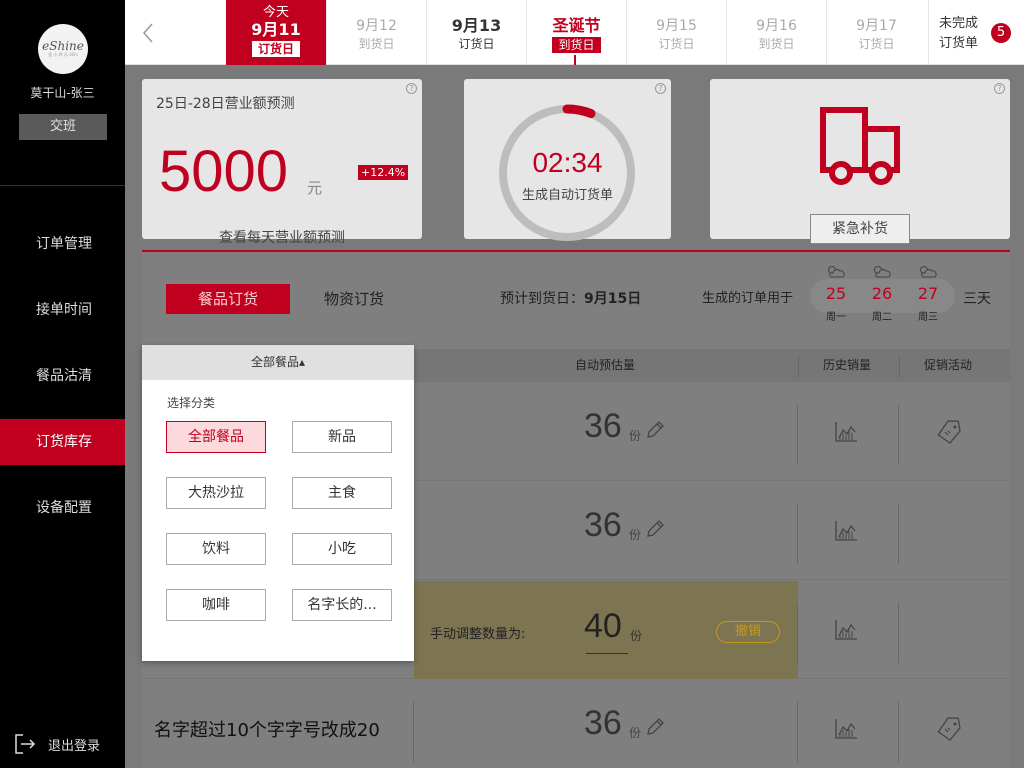  I want to click on countdown-time: 02:34, so click(567, 162).